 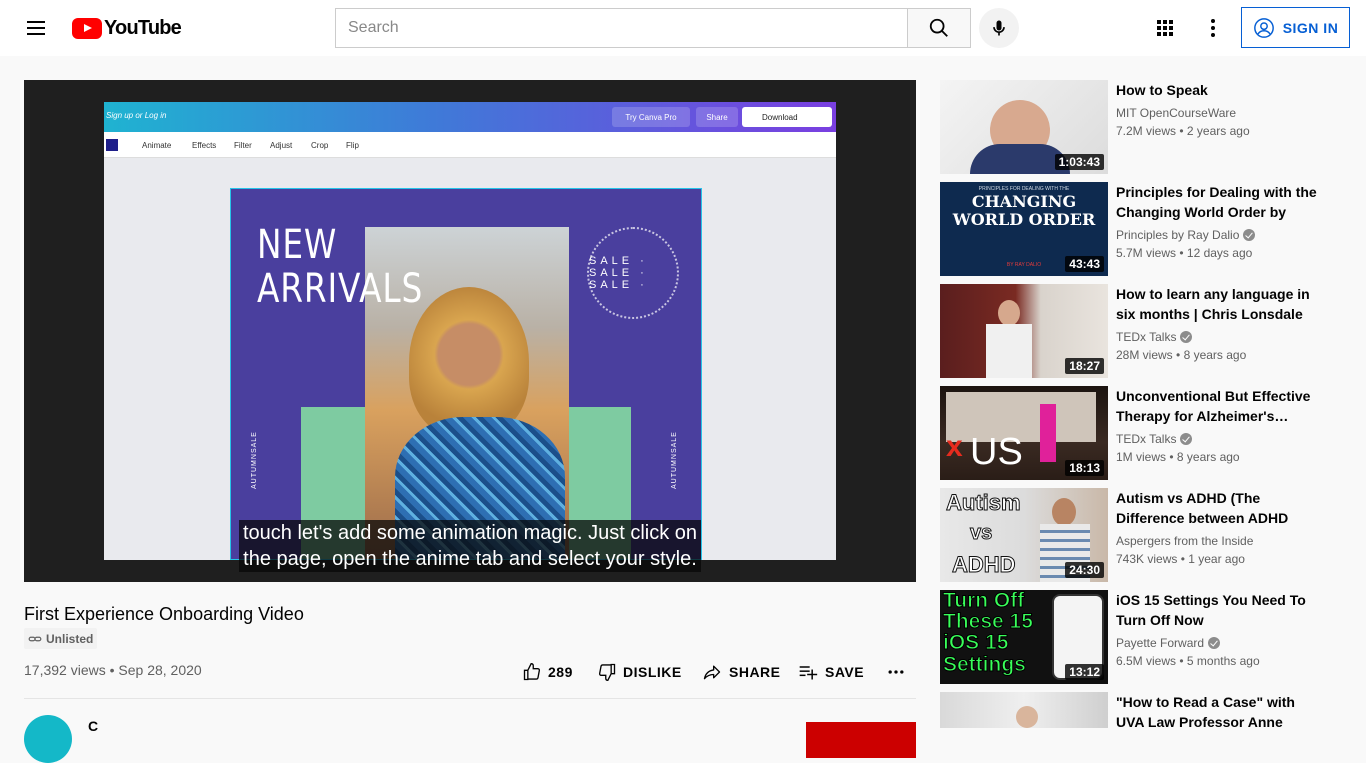 What do you see at coordinates (1048, 433) in the screenshot?
I see `thumb-speaker` at bounding box center [1048, 433].